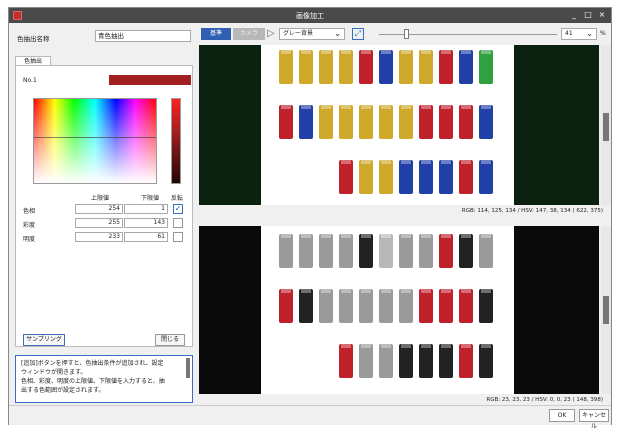  I want to click on panel-close-button: 閉じる, so click(170, 340).